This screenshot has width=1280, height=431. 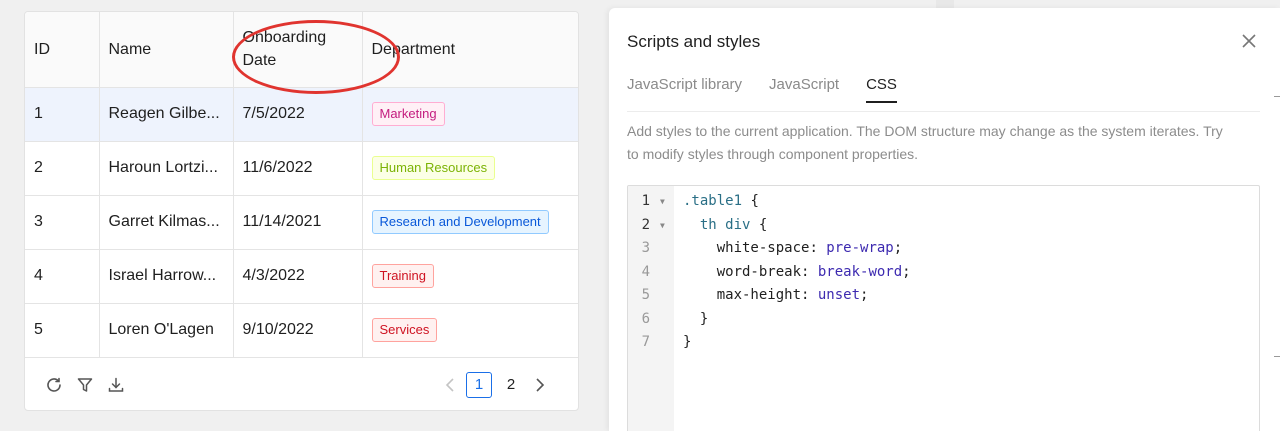 I want to click on code-text: word-break: break-word;, so click(x=797, y=273).